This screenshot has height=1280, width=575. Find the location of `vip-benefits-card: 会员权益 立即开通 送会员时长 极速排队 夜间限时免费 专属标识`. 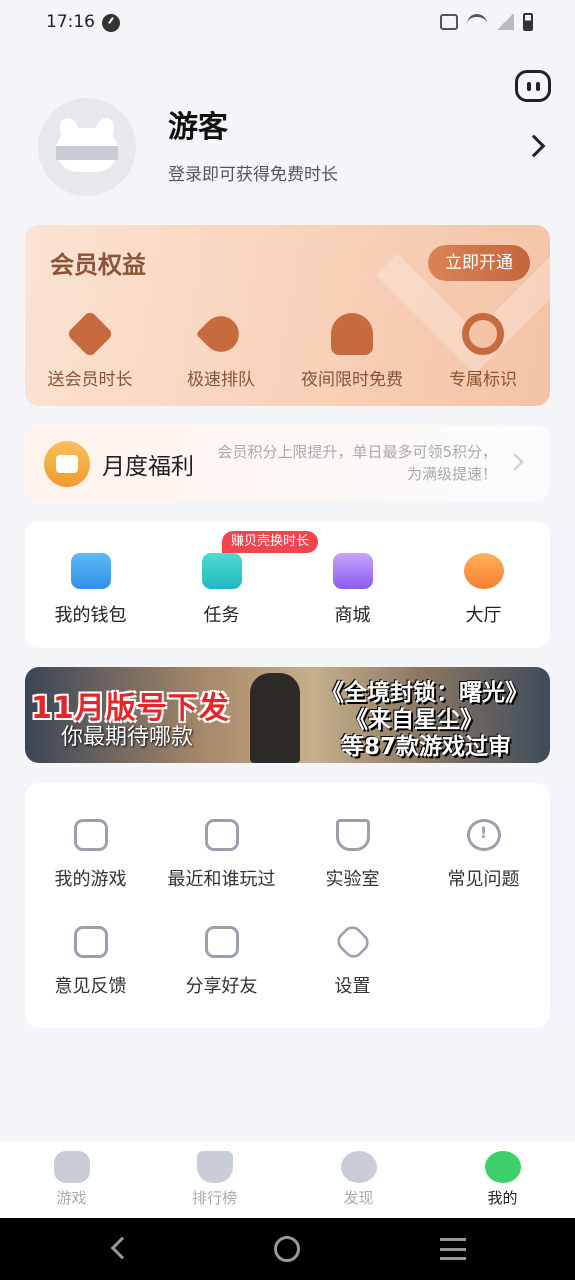

vip-benefits-card: 会员权益 立即开通 送会员时长 极速排队 夜间限时免费 专属标识 is located at coordinates (287, 315).